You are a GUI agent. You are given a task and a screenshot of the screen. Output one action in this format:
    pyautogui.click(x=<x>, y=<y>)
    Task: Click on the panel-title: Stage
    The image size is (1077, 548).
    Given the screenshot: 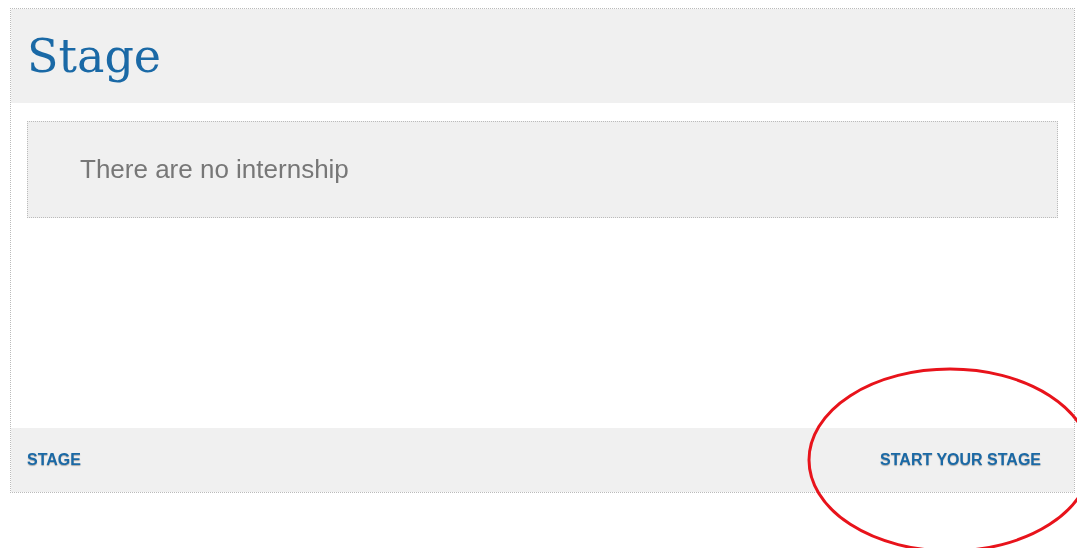 What is the action you would take?
    pyautogui.click(x=94, y=56)
    